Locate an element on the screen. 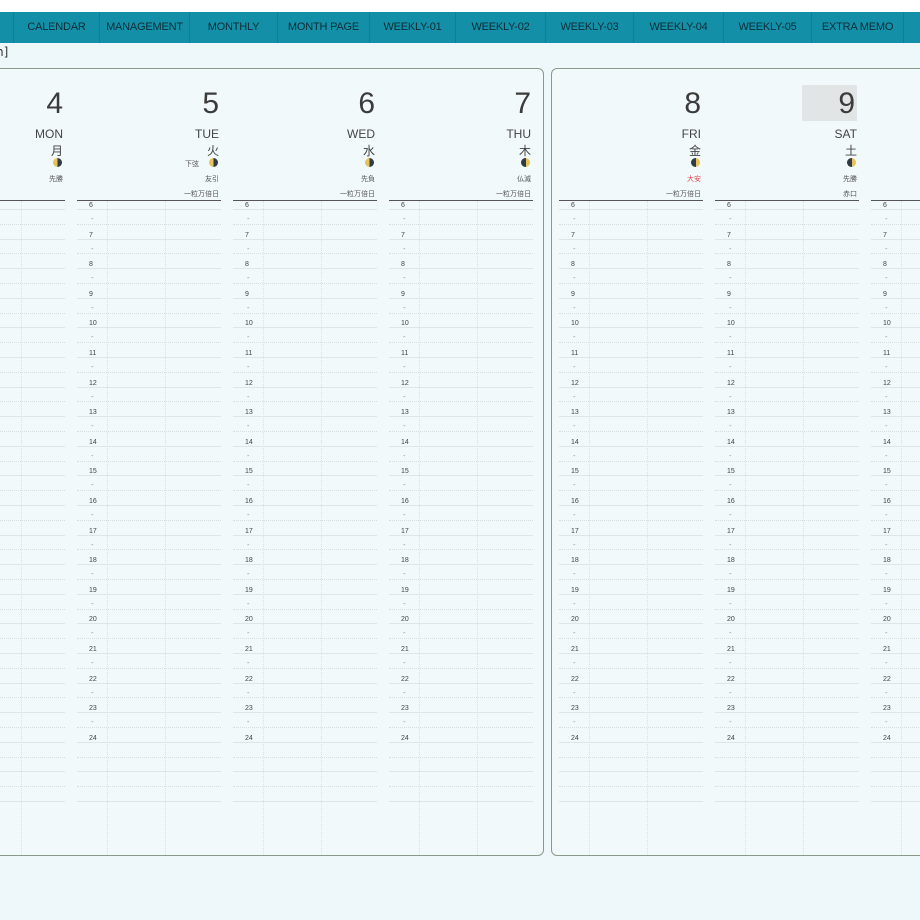 This screenshot has height=920, width=920. hour-label: 13 is located at coordinates (249, 413).